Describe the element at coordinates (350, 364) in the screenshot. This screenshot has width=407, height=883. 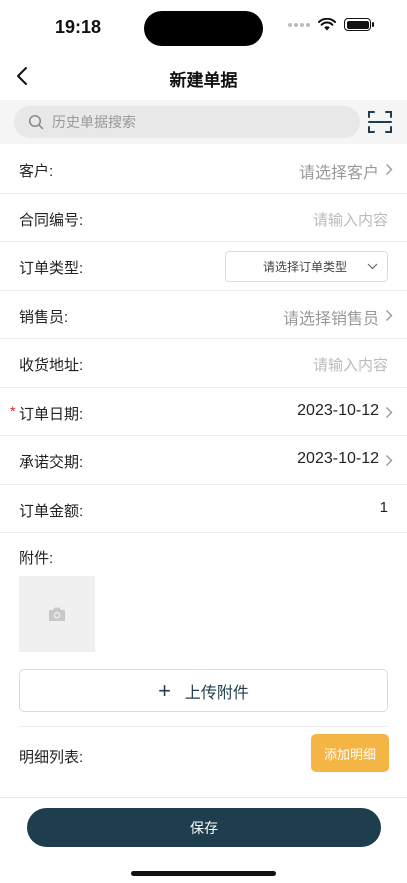
I see `shipping-address-input: 请输入内容` at that location.